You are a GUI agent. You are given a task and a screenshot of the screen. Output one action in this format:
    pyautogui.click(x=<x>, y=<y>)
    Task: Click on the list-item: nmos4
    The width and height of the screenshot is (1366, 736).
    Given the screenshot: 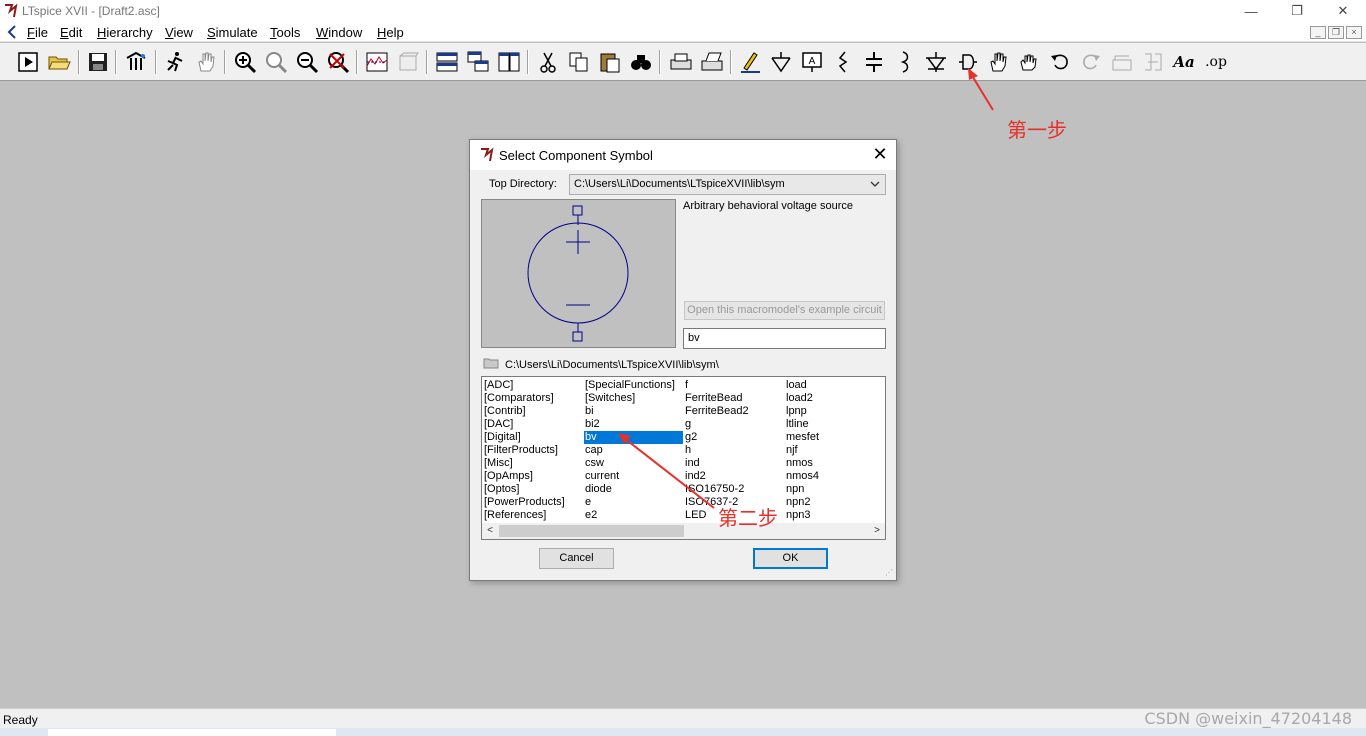 What is the action you would take?
    pyautogui.click(x=802, y=476)
    